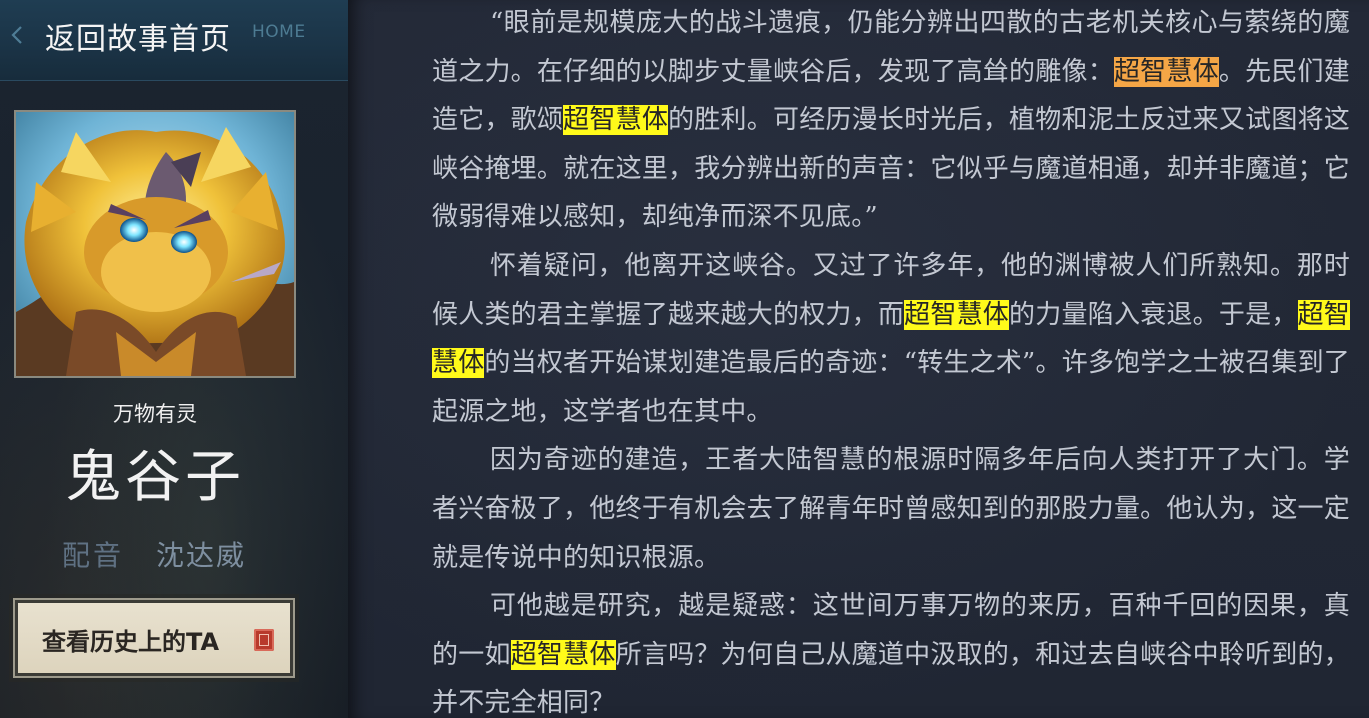 The image size is (1369, 718). What do you see at coordinates (201, 555) in the screenshot?
I see `voice-actor-name: 沈达威` at bounding box center [201, 555].